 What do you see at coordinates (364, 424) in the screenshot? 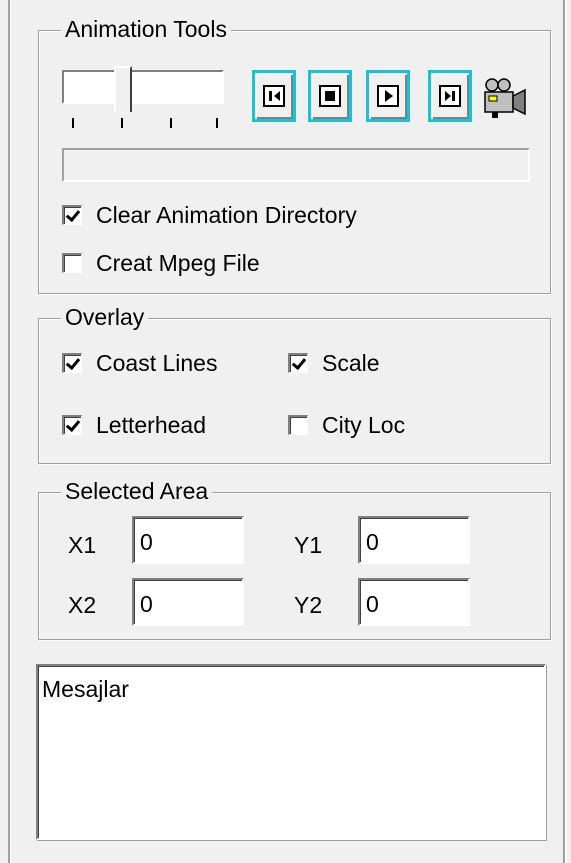
I see `city-loc-label: City Loc` at bounding box center [364, 424].